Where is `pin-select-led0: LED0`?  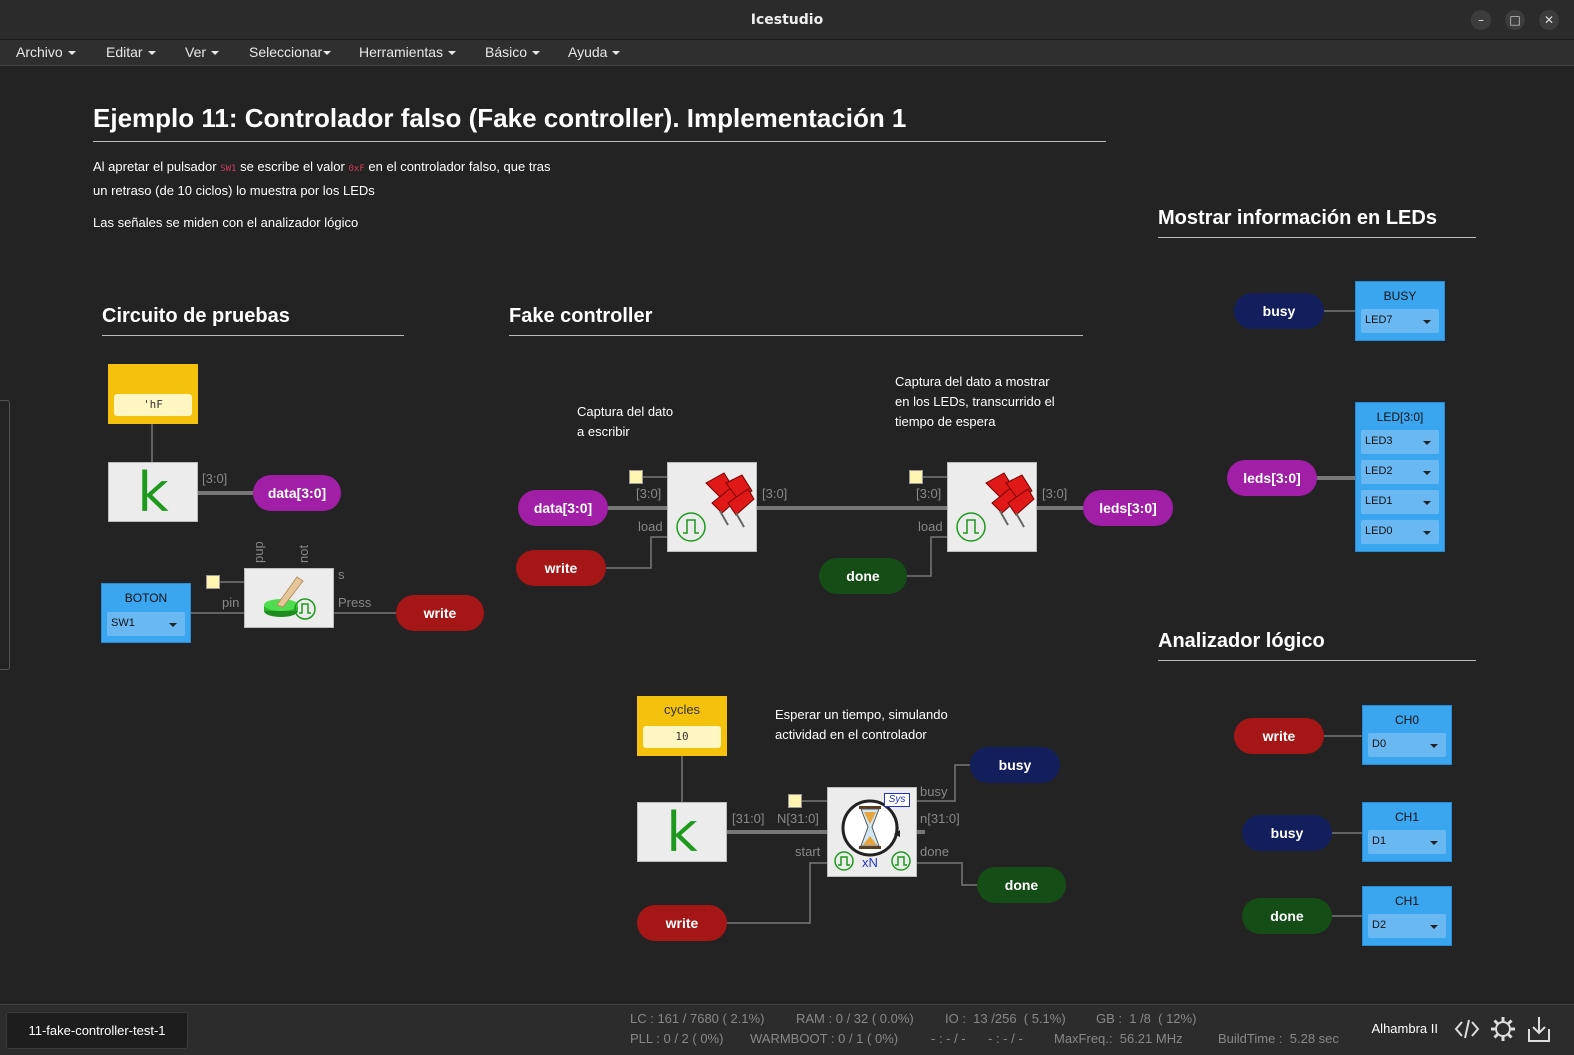 pin-select-led0: LED0 is located at coordinates (1400, 532).